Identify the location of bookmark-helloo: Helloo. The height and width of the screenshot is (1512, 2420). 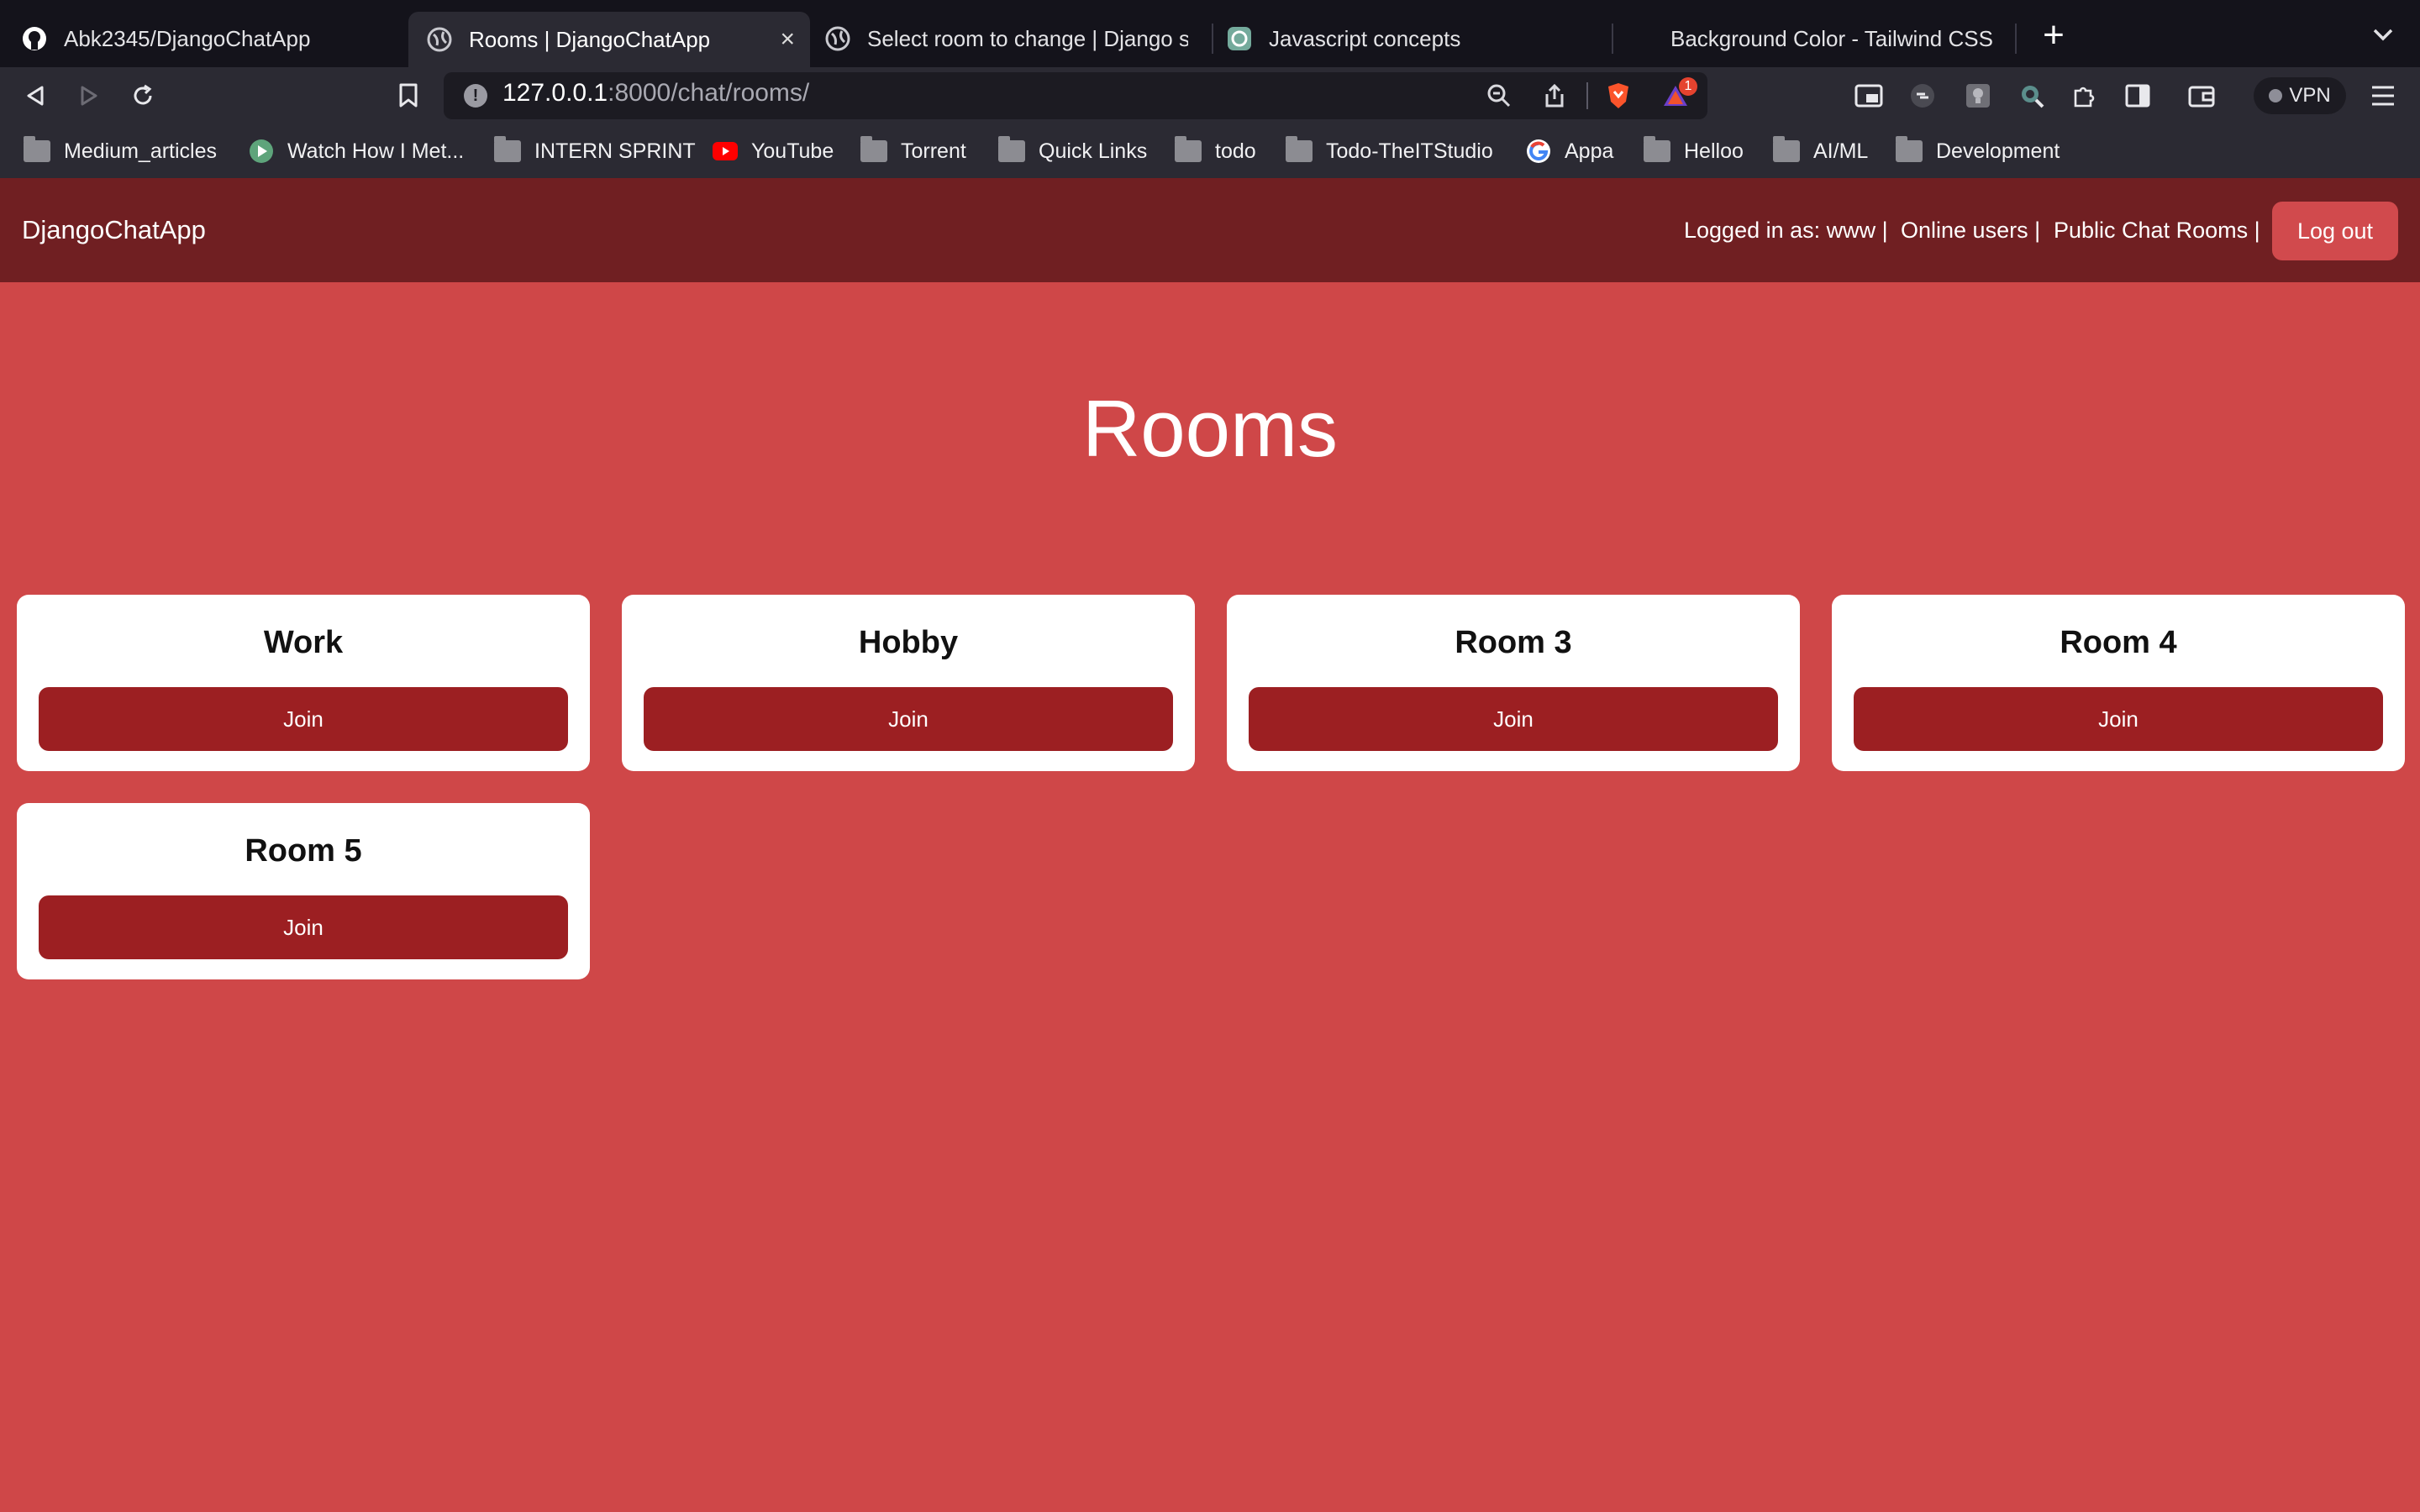
(1694, 151).